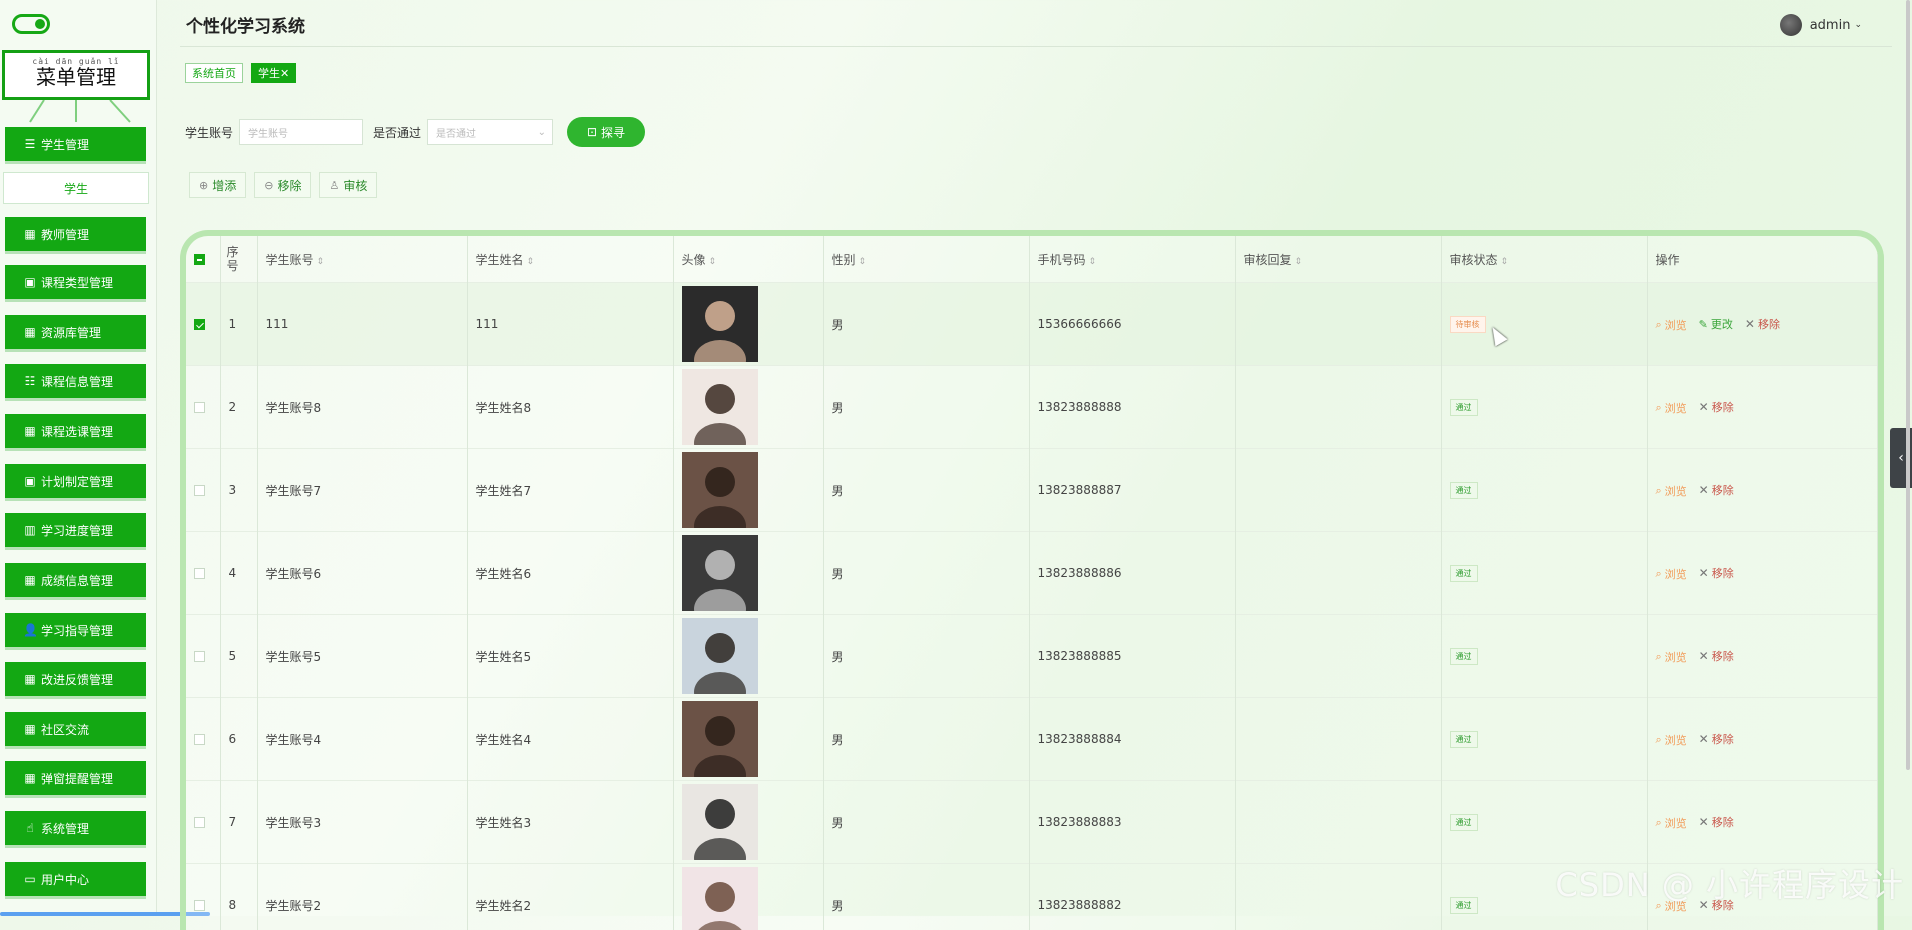  I want to click on table-row: 3学生账号7学生姓名7男13823888887通过⌕浏览✕移除, so click(1032, 490).